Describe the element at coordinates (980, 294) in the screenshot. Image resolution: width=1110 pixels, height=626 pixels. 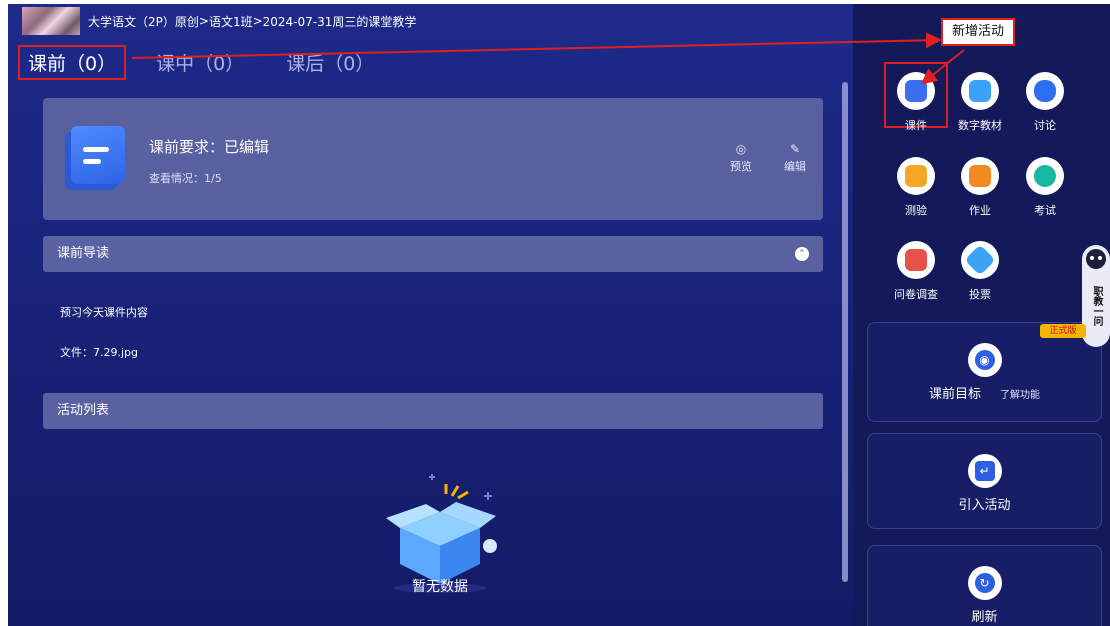
I see `tool-label: 投票` at that location.